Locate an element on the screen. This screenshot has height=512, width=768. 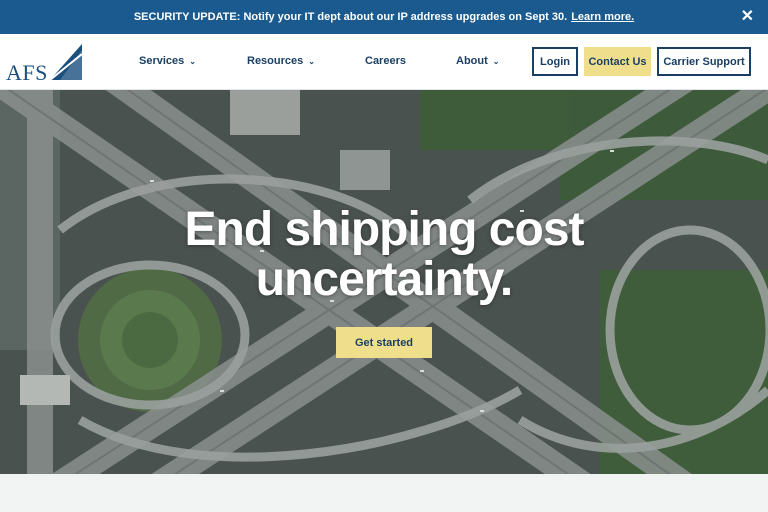
nav-services: Services ⌄ is located at coordinates (167, 61).